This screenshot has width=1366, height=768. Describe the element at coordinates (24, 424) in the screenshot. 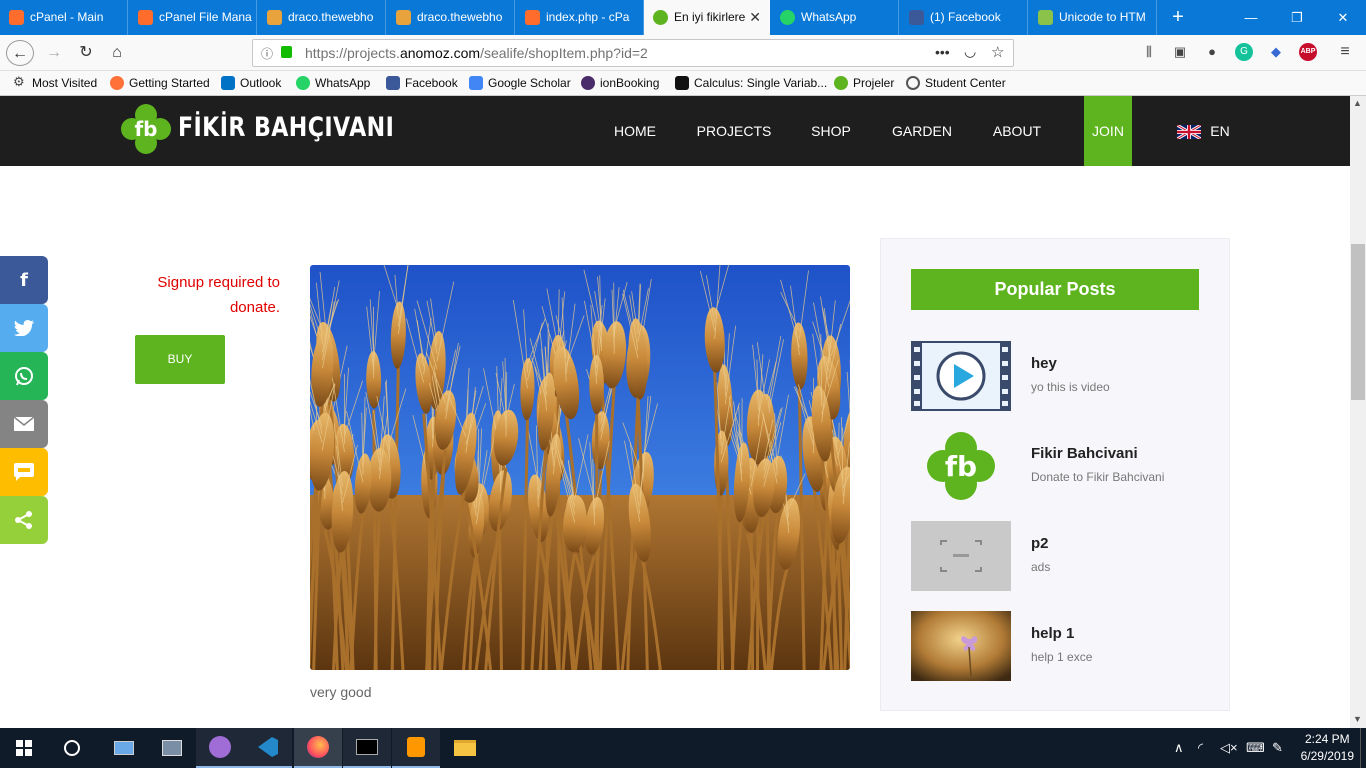

I see `share-email-button` at that location.